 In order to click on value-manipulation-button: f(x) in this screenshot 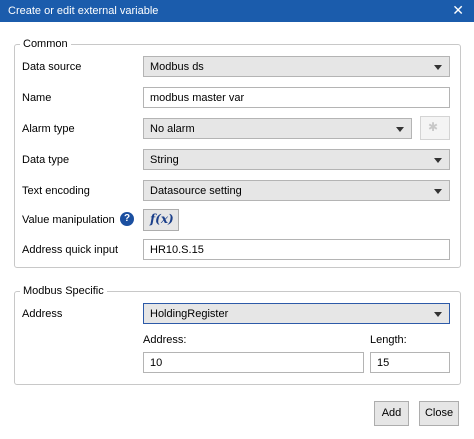, I will do `click(161, 220)`.